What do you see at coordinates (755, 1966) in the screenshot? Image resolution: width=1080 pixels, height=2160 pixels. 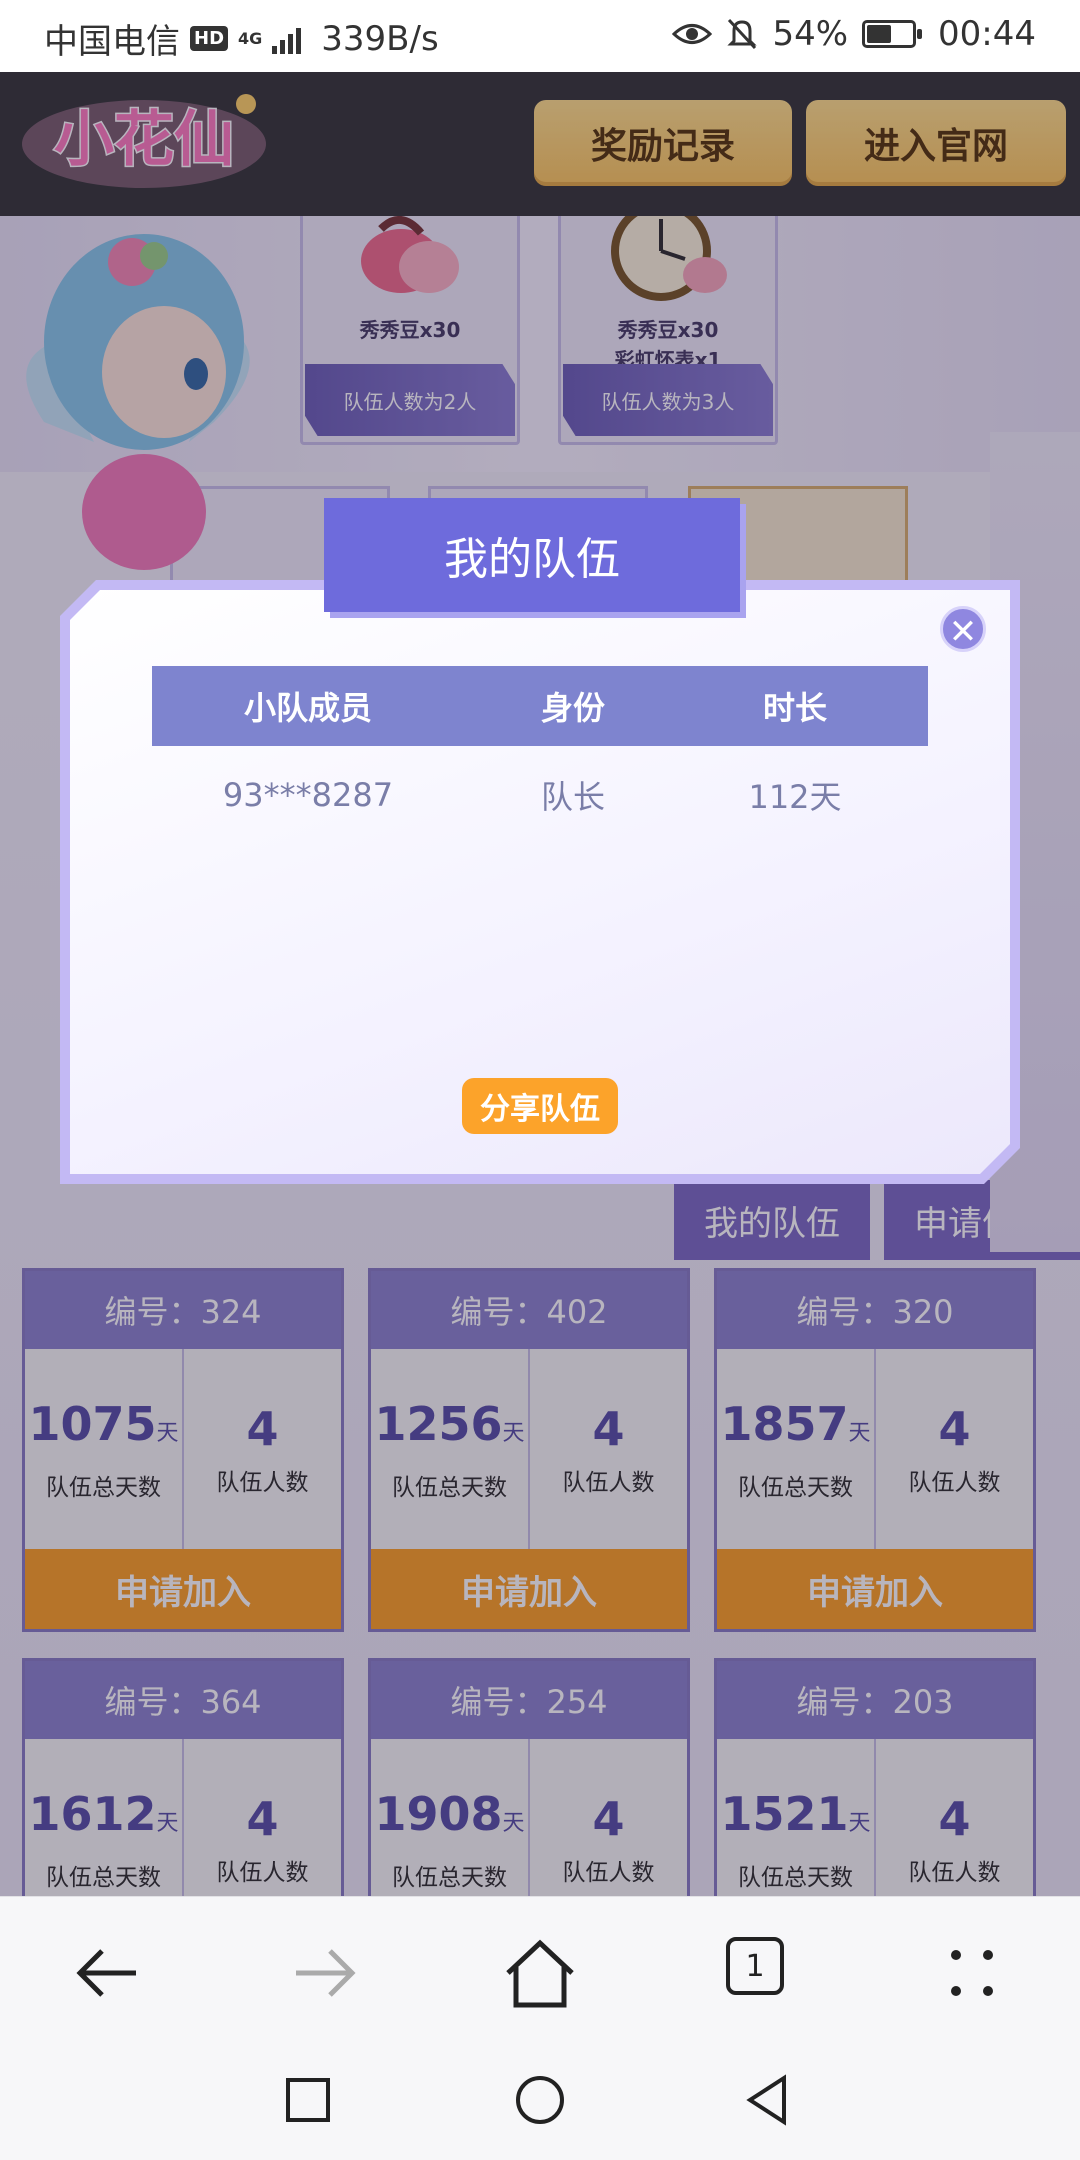 I see `tabs-icon: 1` at bounding box center [755, 1966].